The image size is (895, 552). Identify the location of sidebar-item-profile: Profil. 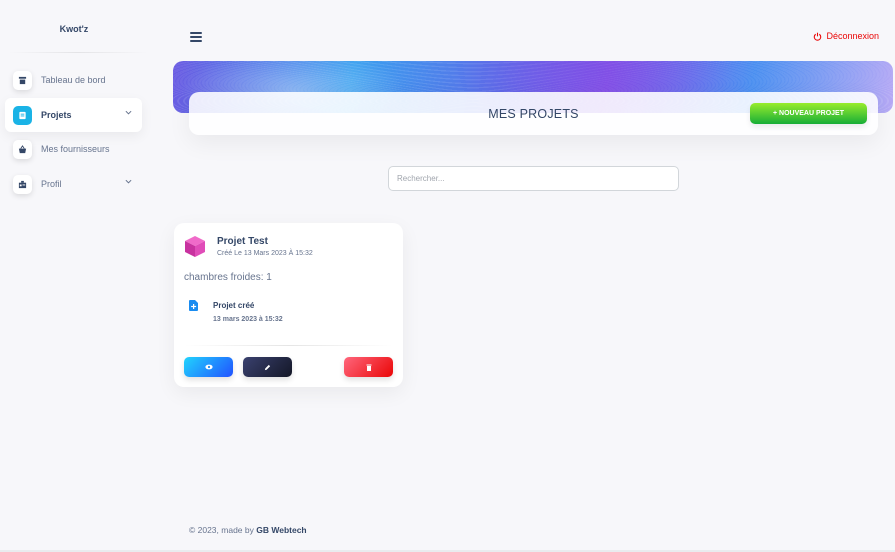
(73, 184).